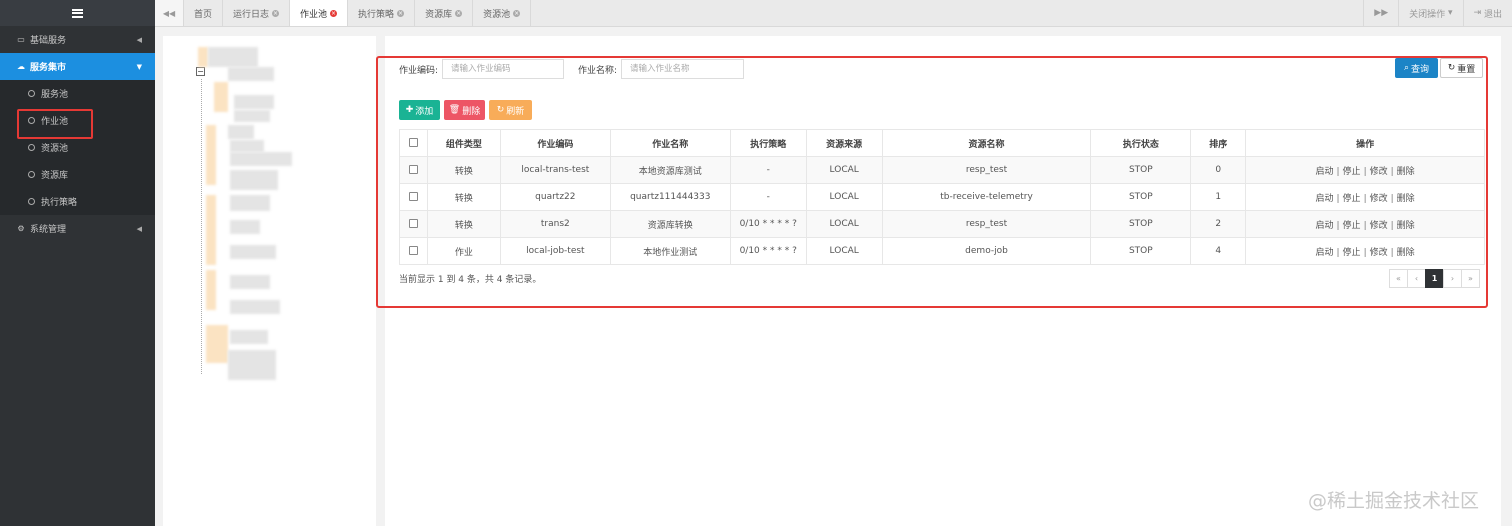 The width and height of the screenshot is (1512, 526). What do you see at coordinates (464, 110) in the screenshot?
I see `delete-button: 🗑 删除` at bounding box center [464, 110].